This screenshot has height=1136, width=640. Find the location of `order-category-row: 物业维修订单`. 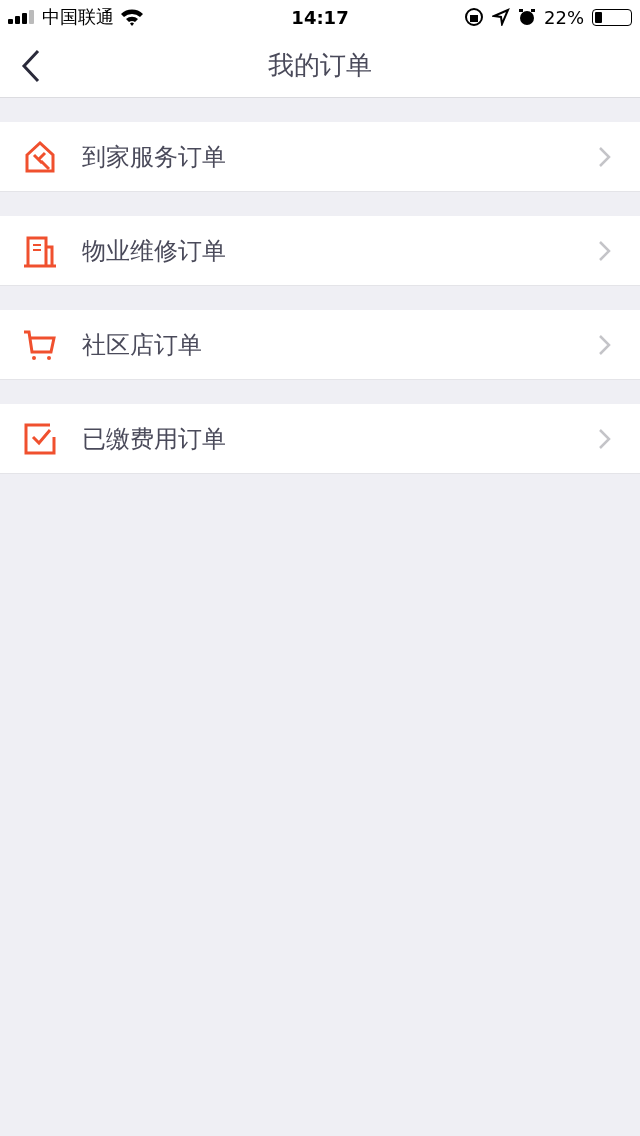

order-category-row: 物业维修订单 is located at coordinates (320, 251).